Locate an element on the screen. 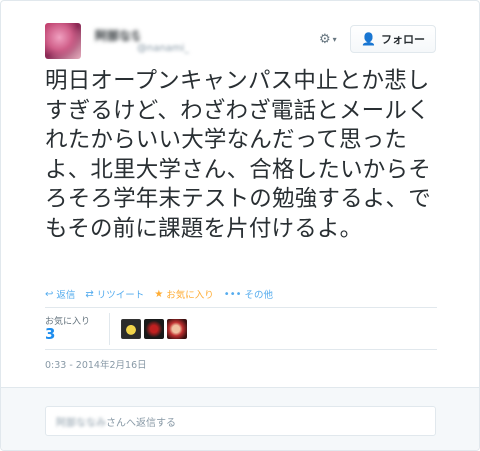 The image size is (480, 451). gear-icon: ⚙ is located at coordinates (325, 39).